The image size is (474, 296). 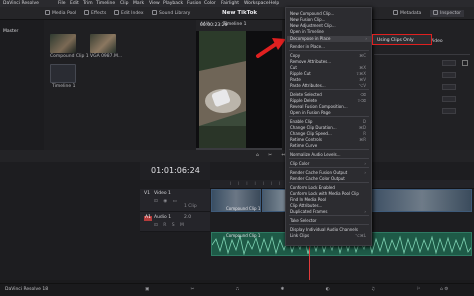 I want to click on video-track-label: V1, so click(x=147, y=193).